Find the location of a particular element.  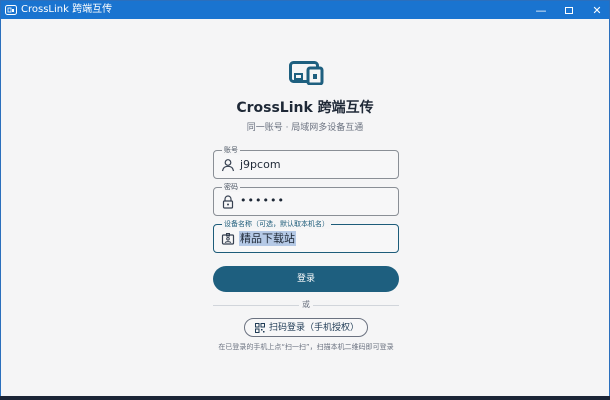

maximize-button is located at coordinates (569, 10).